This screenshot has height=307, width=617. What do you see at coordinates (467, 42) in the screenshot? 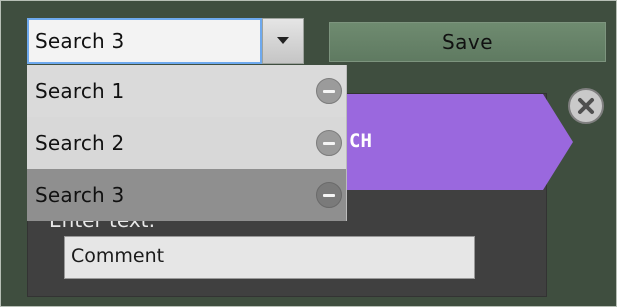
I see `save-button: Save` at bounding box center [467, 42].